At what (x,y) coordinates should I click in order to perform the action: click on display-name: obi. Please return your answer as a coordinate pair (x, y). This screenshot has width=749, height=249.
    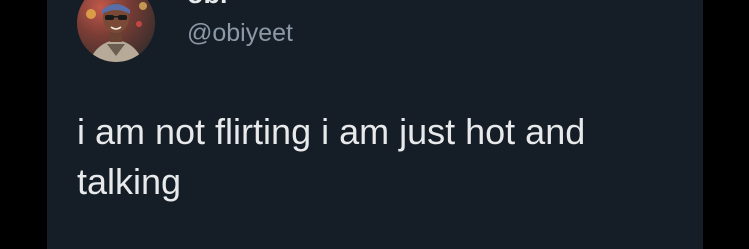
    Looking at the image, I should click on (207, 5).